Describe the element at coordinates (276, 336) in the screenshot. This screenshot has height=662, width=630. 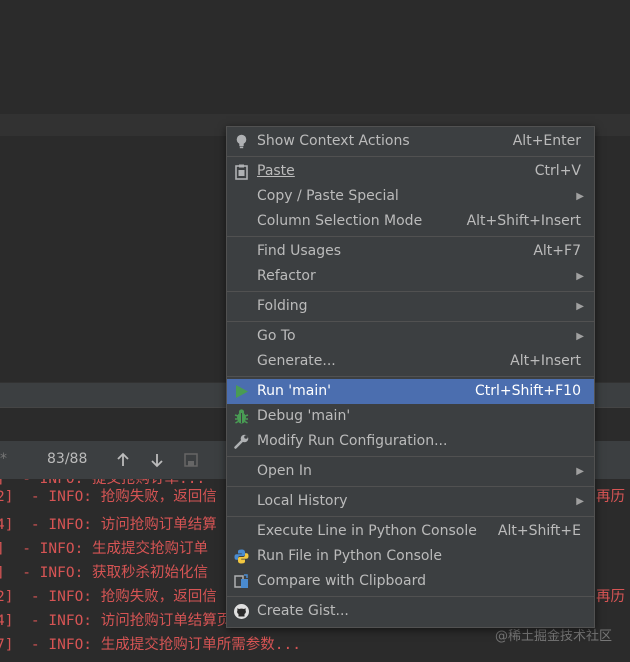
I see `menu-item-label: Go To` at that location.